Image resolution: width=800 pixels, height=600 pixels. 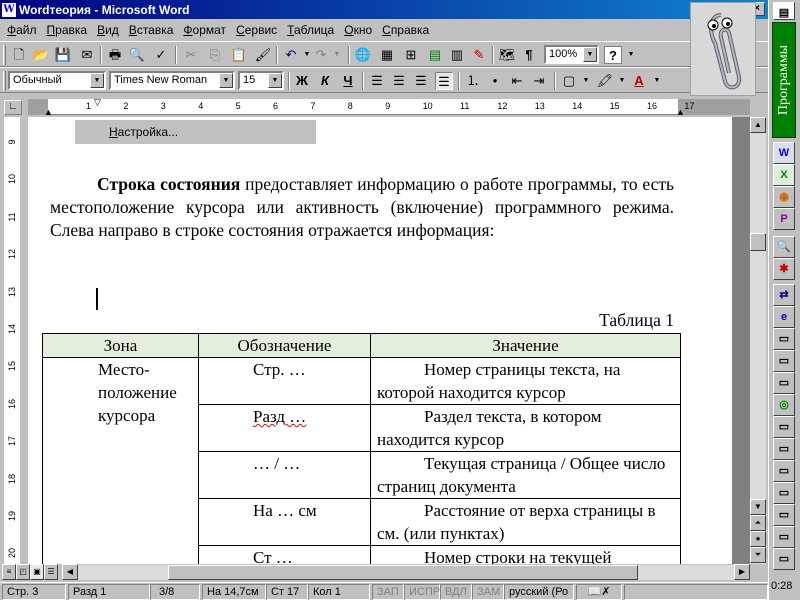 What do you see at coordinates (421, 81) in the screenshot?
I see `align-right-icon: ☰` at bounding box center [421, 81].